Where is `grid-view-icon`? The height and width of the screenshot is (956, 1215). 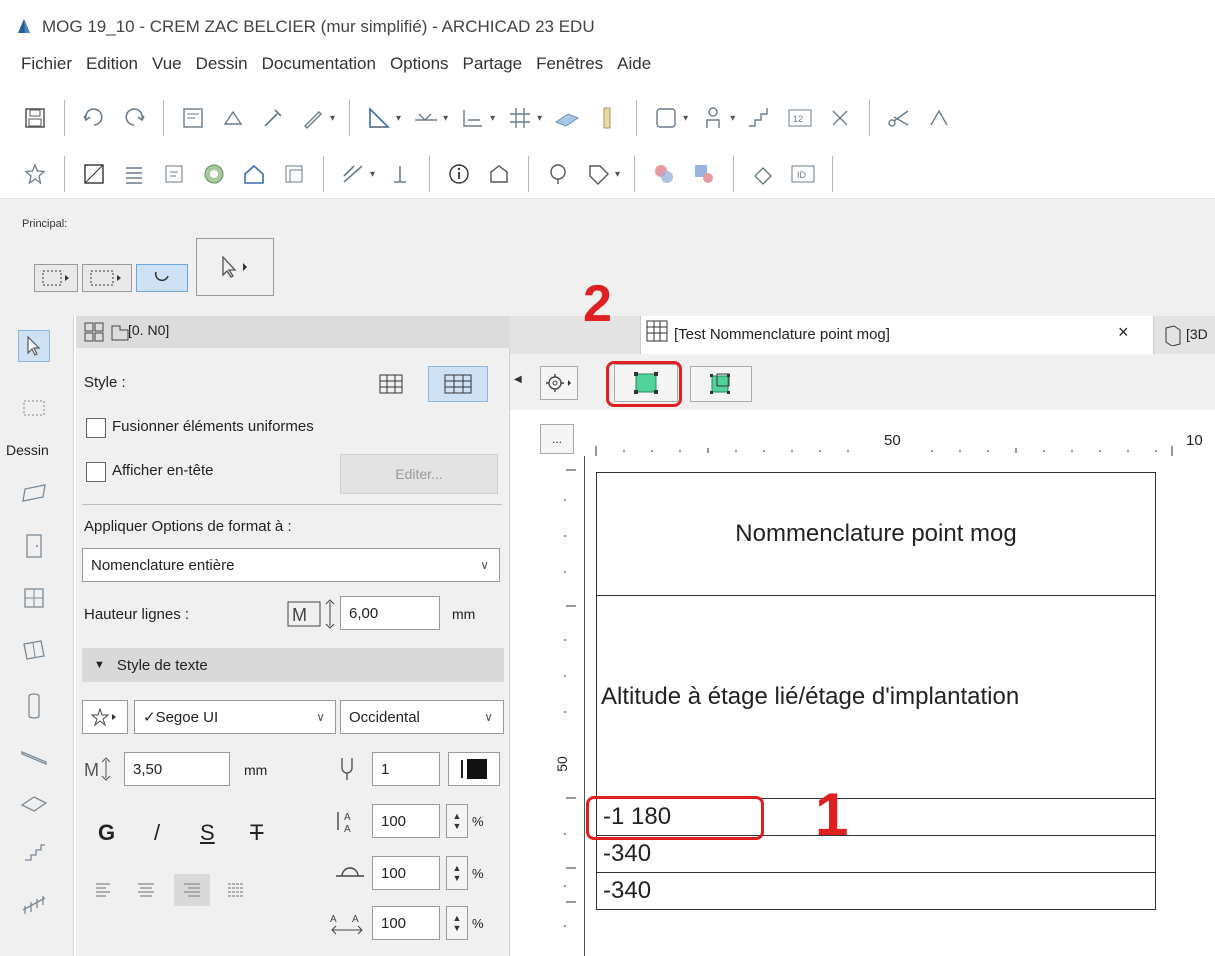
grid-view-icon is located at coordinates (94, 334).